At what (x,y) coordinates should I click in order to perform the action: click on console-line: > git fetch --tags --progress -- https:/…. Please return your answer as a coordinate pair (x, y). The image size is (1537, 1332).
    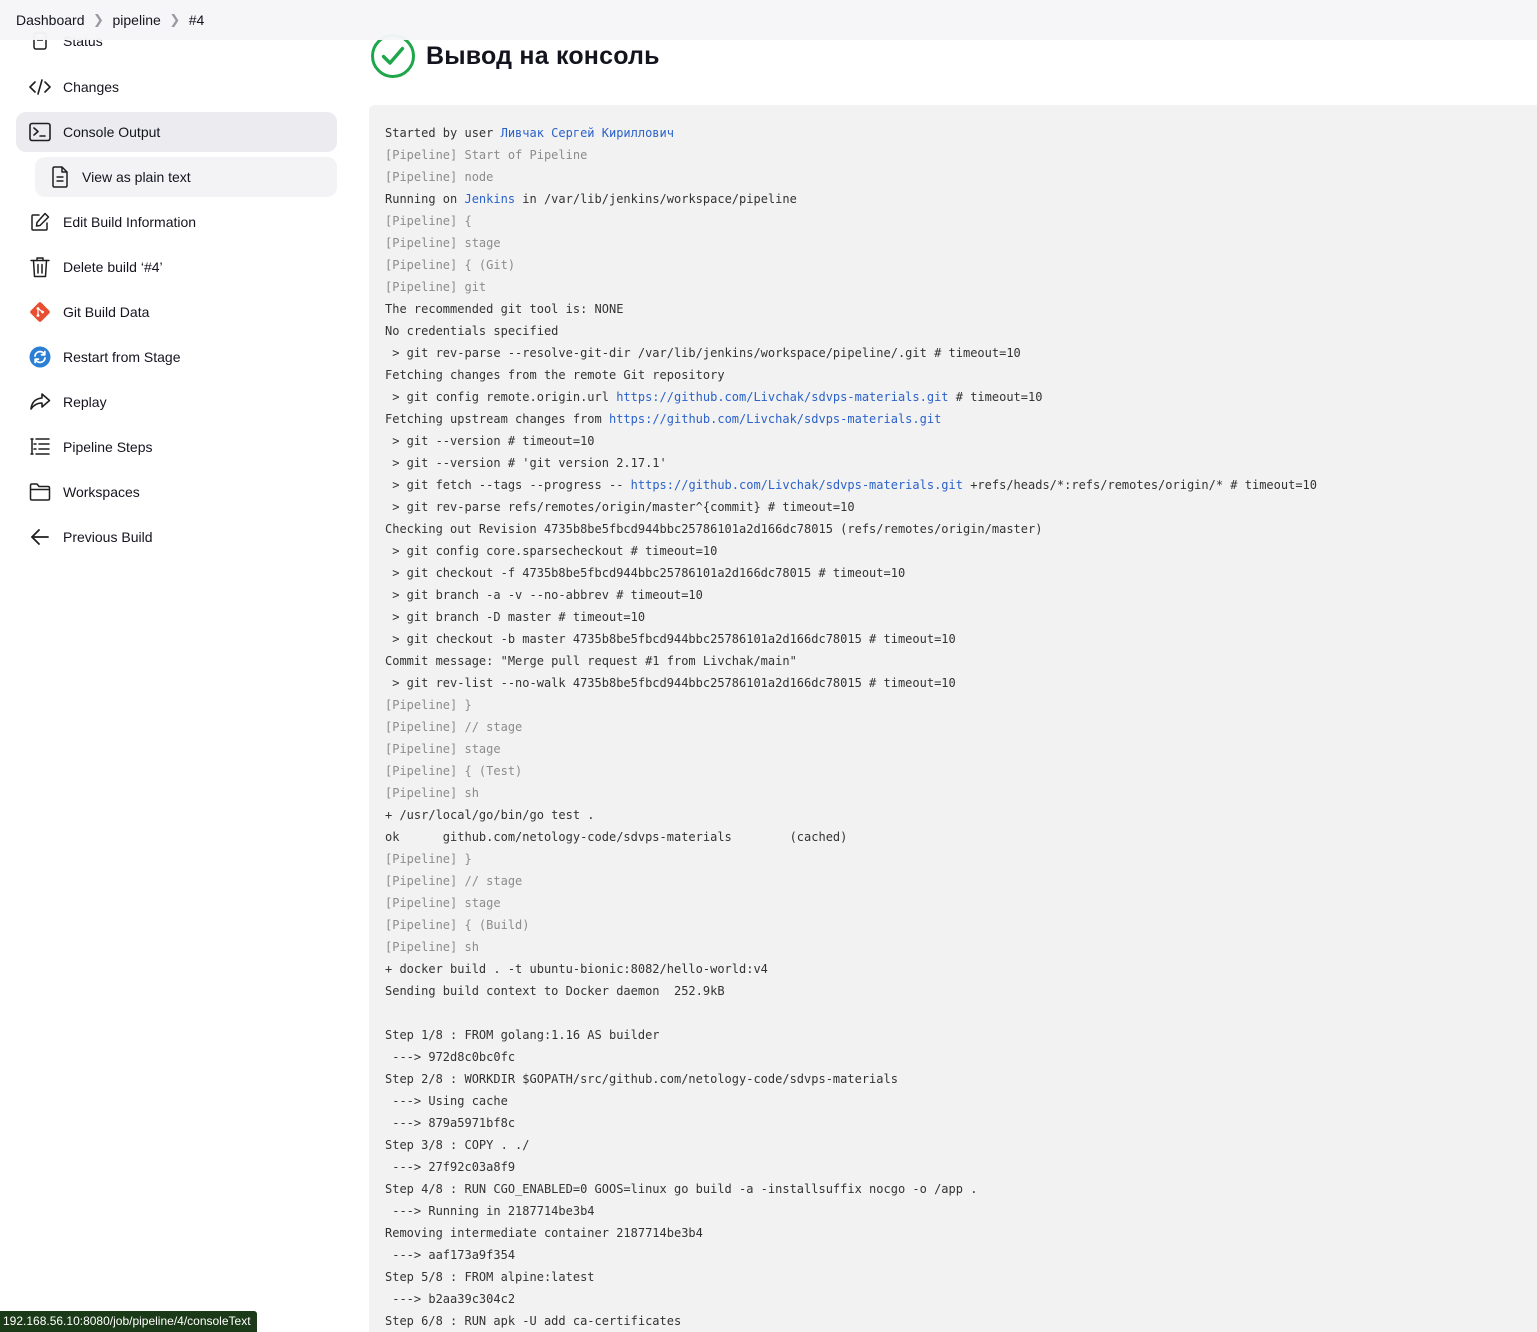
    Looking at the image, I should click on (961, 485).